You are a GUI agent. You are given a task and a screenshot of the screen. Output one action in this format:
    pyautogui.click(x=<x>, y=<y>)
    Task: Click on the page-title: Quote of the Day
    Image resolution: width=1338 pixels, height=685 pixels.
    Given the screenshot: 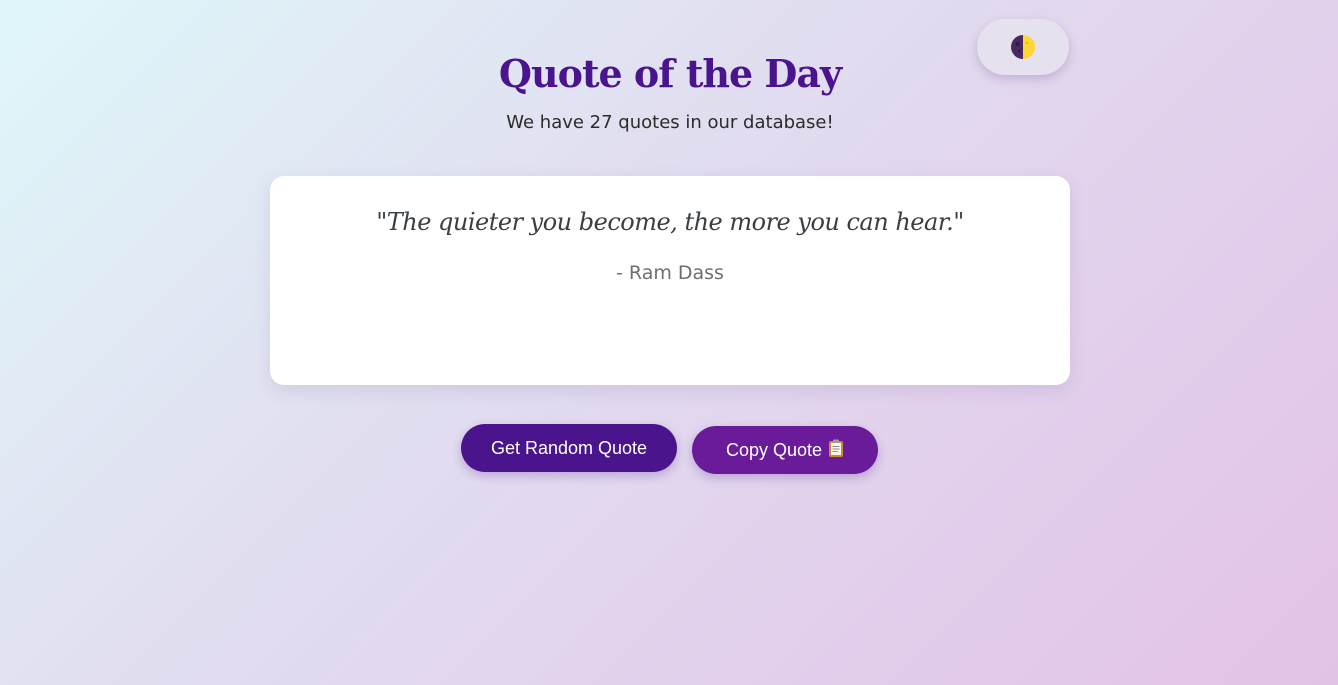 What is the action you would take?
    pyautogui.click(x=670, y=73)
    